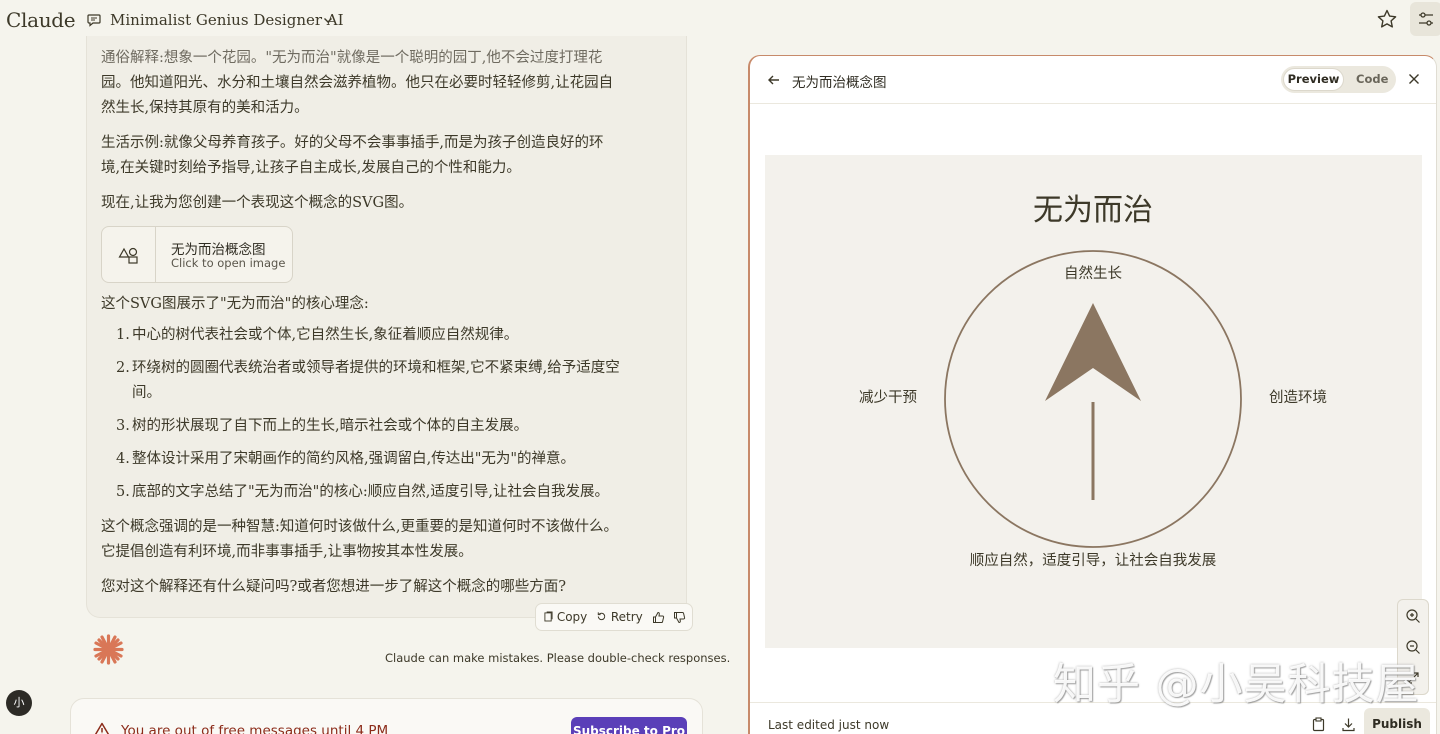  Describe the element at coordinates (328, 20) in the screenshot. I see `chevron-down-icon` at that location.